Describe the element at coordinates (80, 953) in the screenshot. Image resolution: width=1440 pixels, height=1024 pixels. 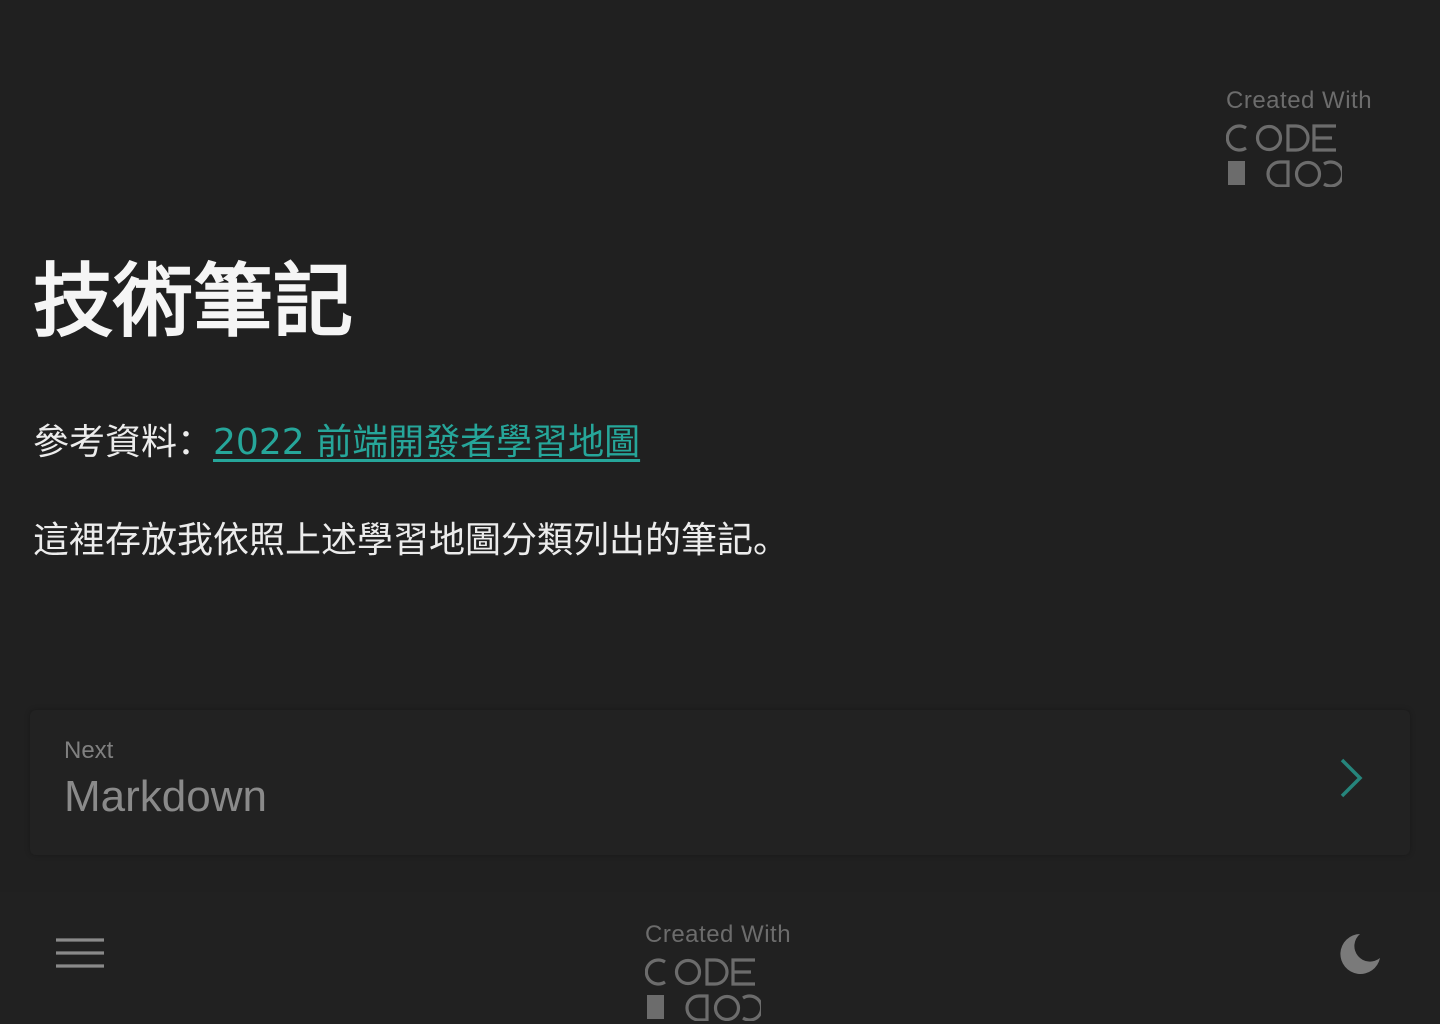
I see `hamburger-menu-icon` at that location.